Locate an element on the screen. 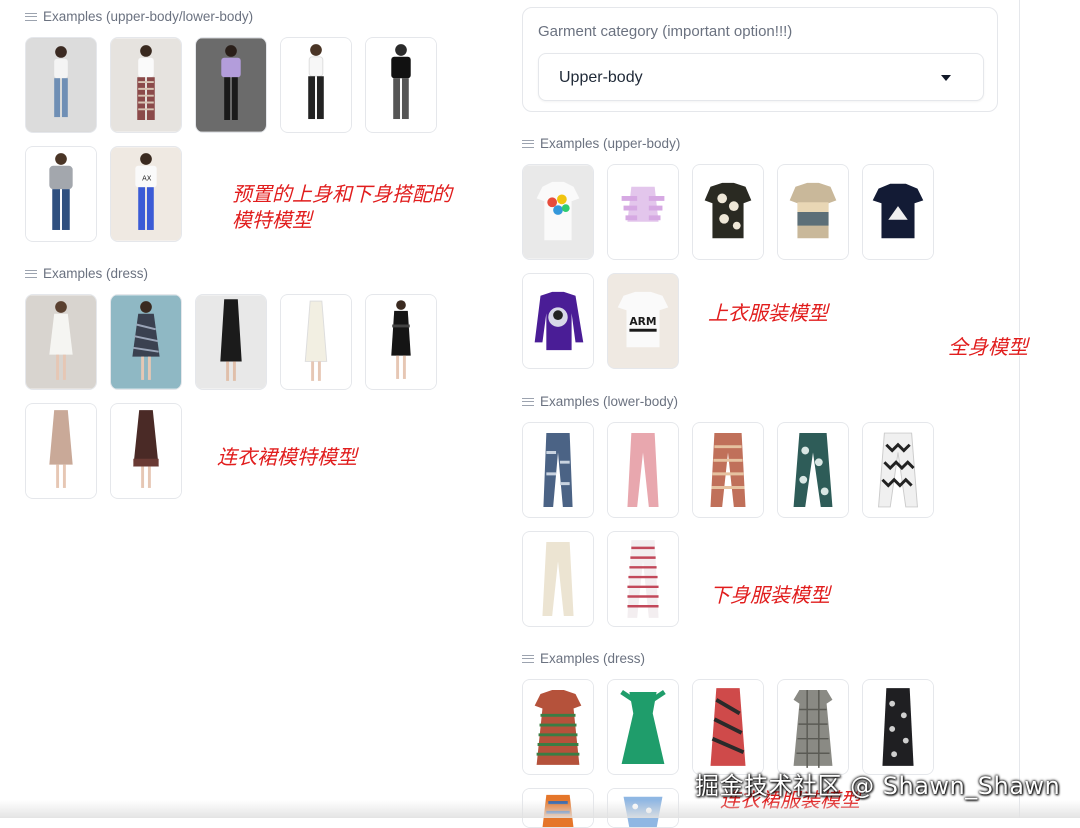  panel-divider is located at coordinates (1019, 409).